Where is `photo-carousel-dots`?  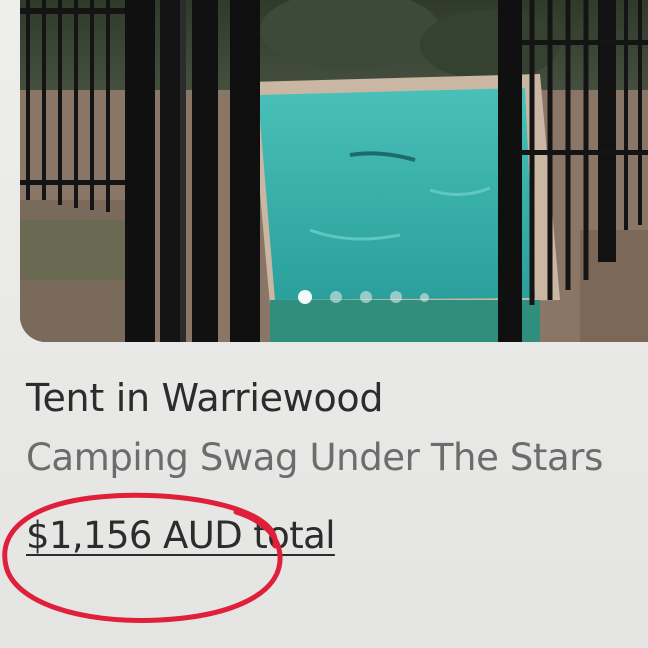 photo-carousel-dots is located at coordinates (363, 297).